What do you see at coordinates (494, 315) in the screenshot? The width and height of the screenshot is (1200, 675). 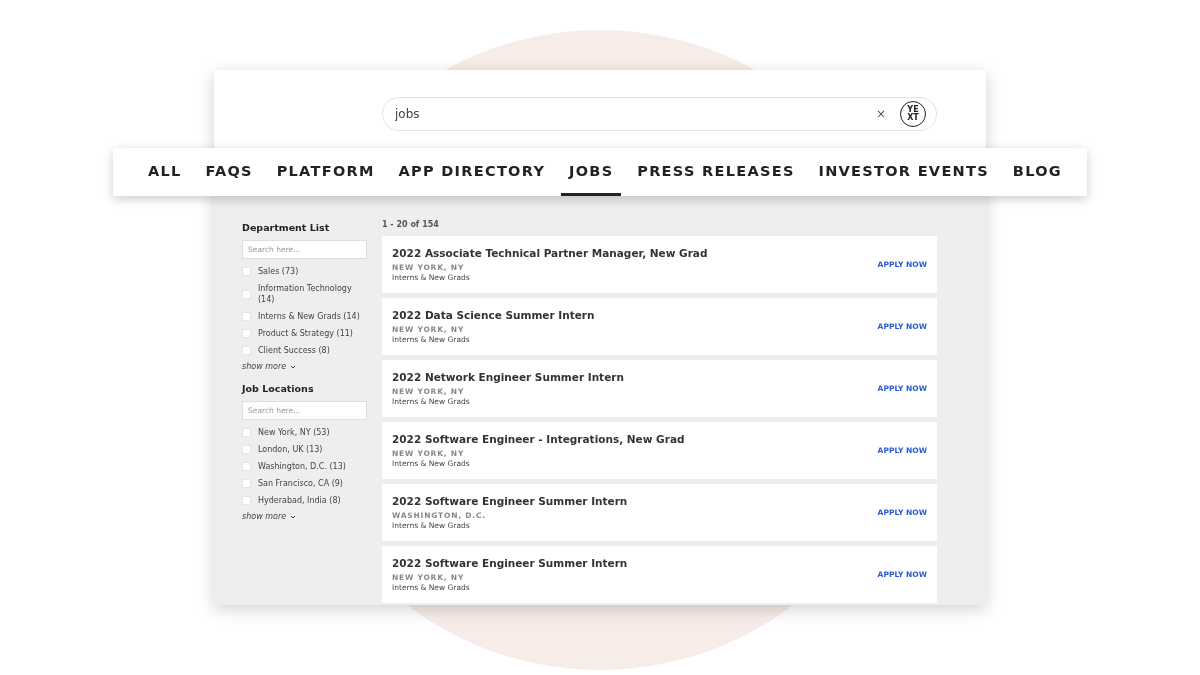 I see `job-title: 2022 Data Science Summer Intern` at bounding box center [494, 315].